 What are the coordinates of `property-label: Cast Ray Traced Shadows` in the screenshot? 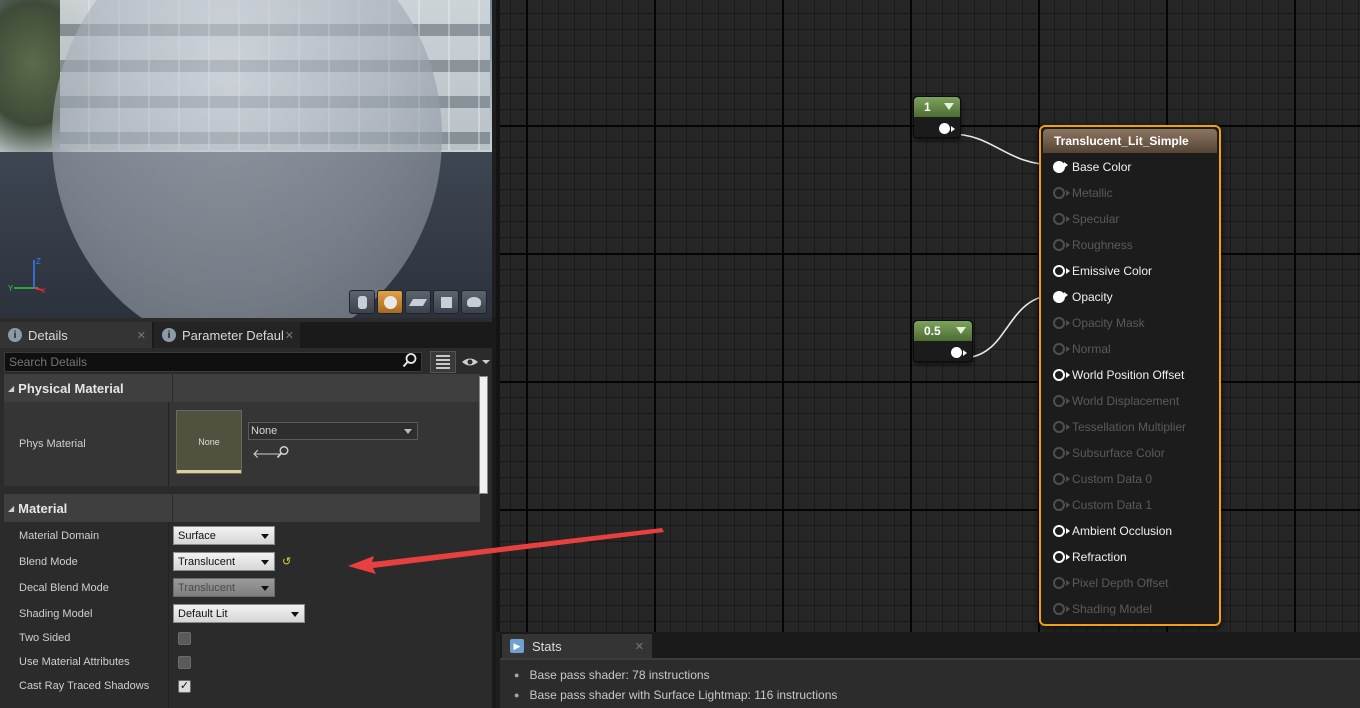 It's located at (84, 686).